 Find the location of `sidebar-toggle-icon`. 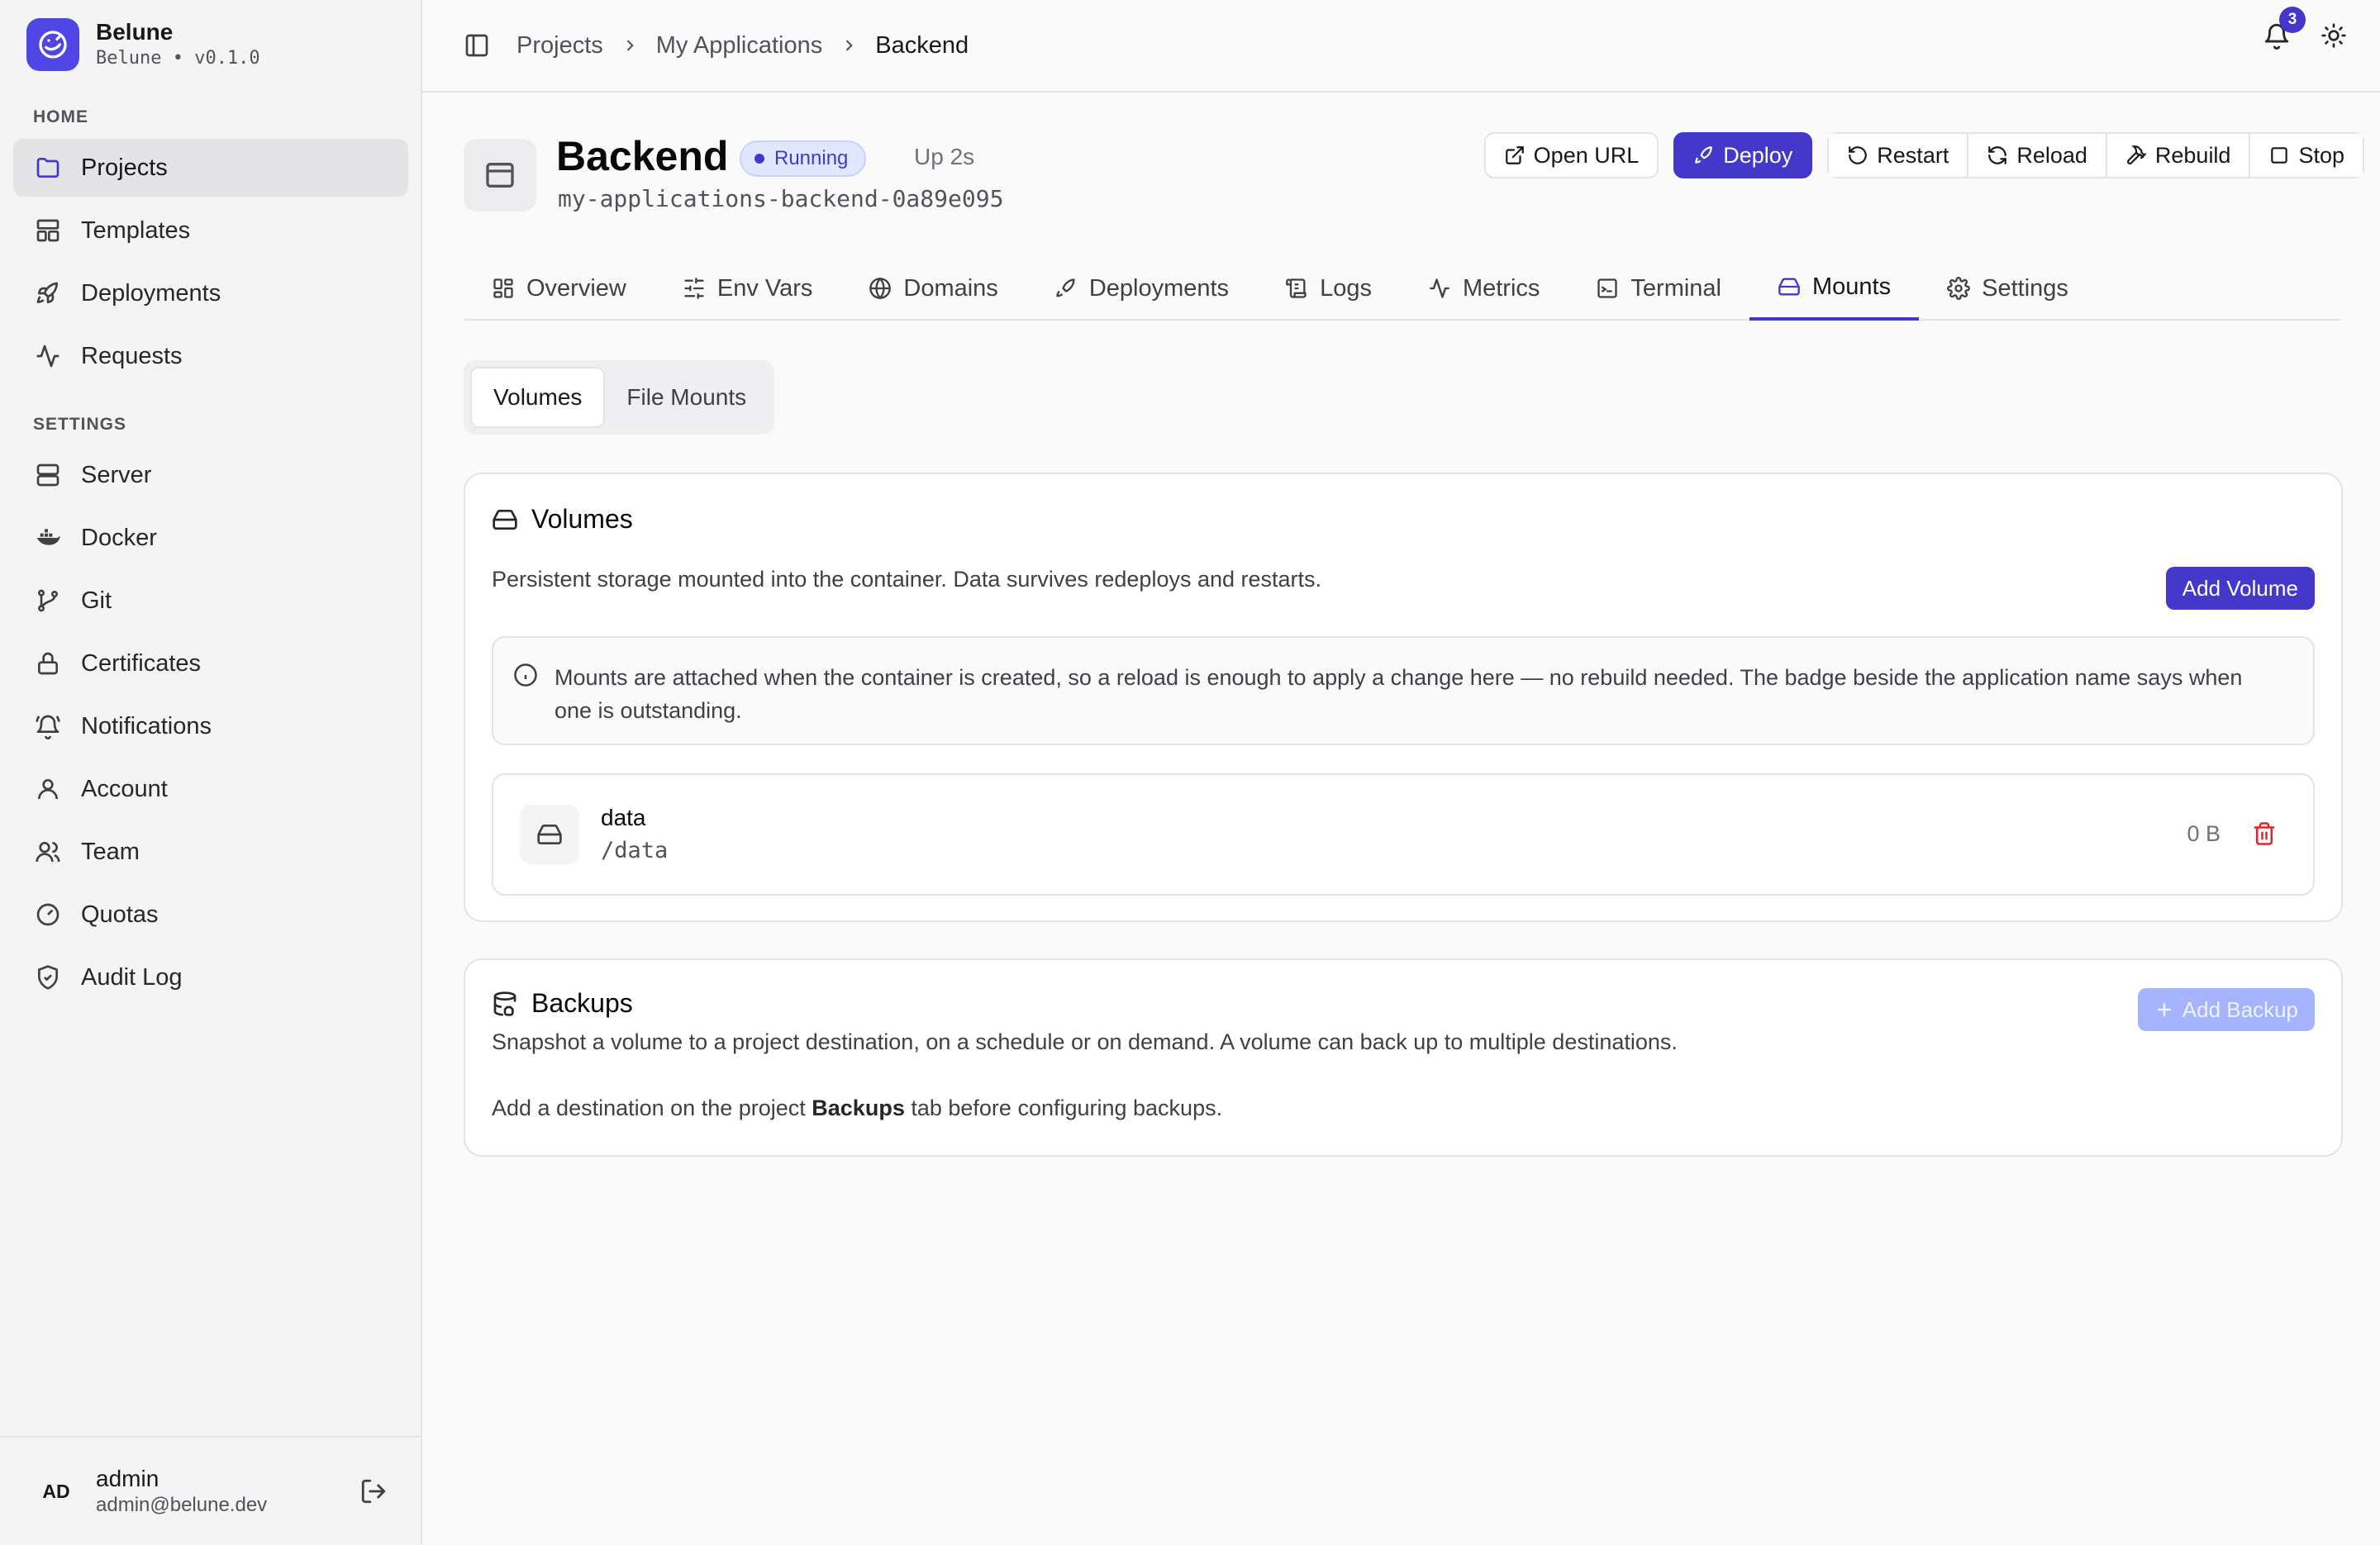

sidebar-toggle-icon is located at coordinates (477, 45).